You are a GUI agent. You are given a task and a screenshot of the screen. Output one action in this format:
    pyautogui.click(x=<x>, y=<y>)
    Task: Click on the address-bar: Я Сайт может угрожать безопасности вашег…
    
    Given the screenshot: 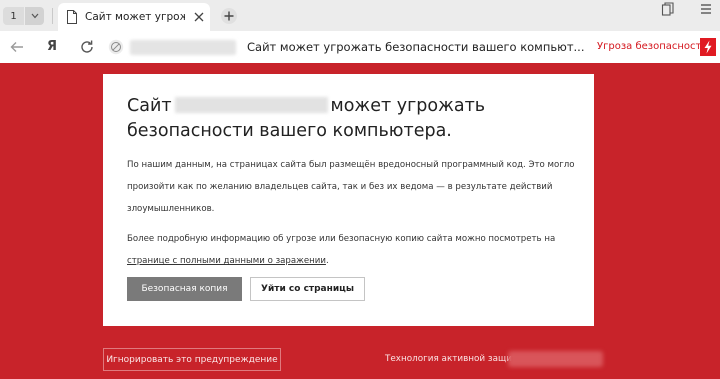 What is the action you would take?
    pyautogui.click(x=360, y=47)
    